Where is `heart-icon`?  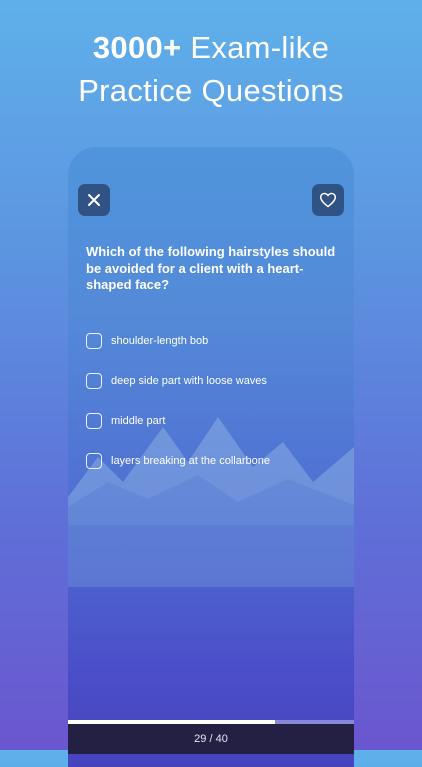 heart-icon is located at coordinates (327, 200).